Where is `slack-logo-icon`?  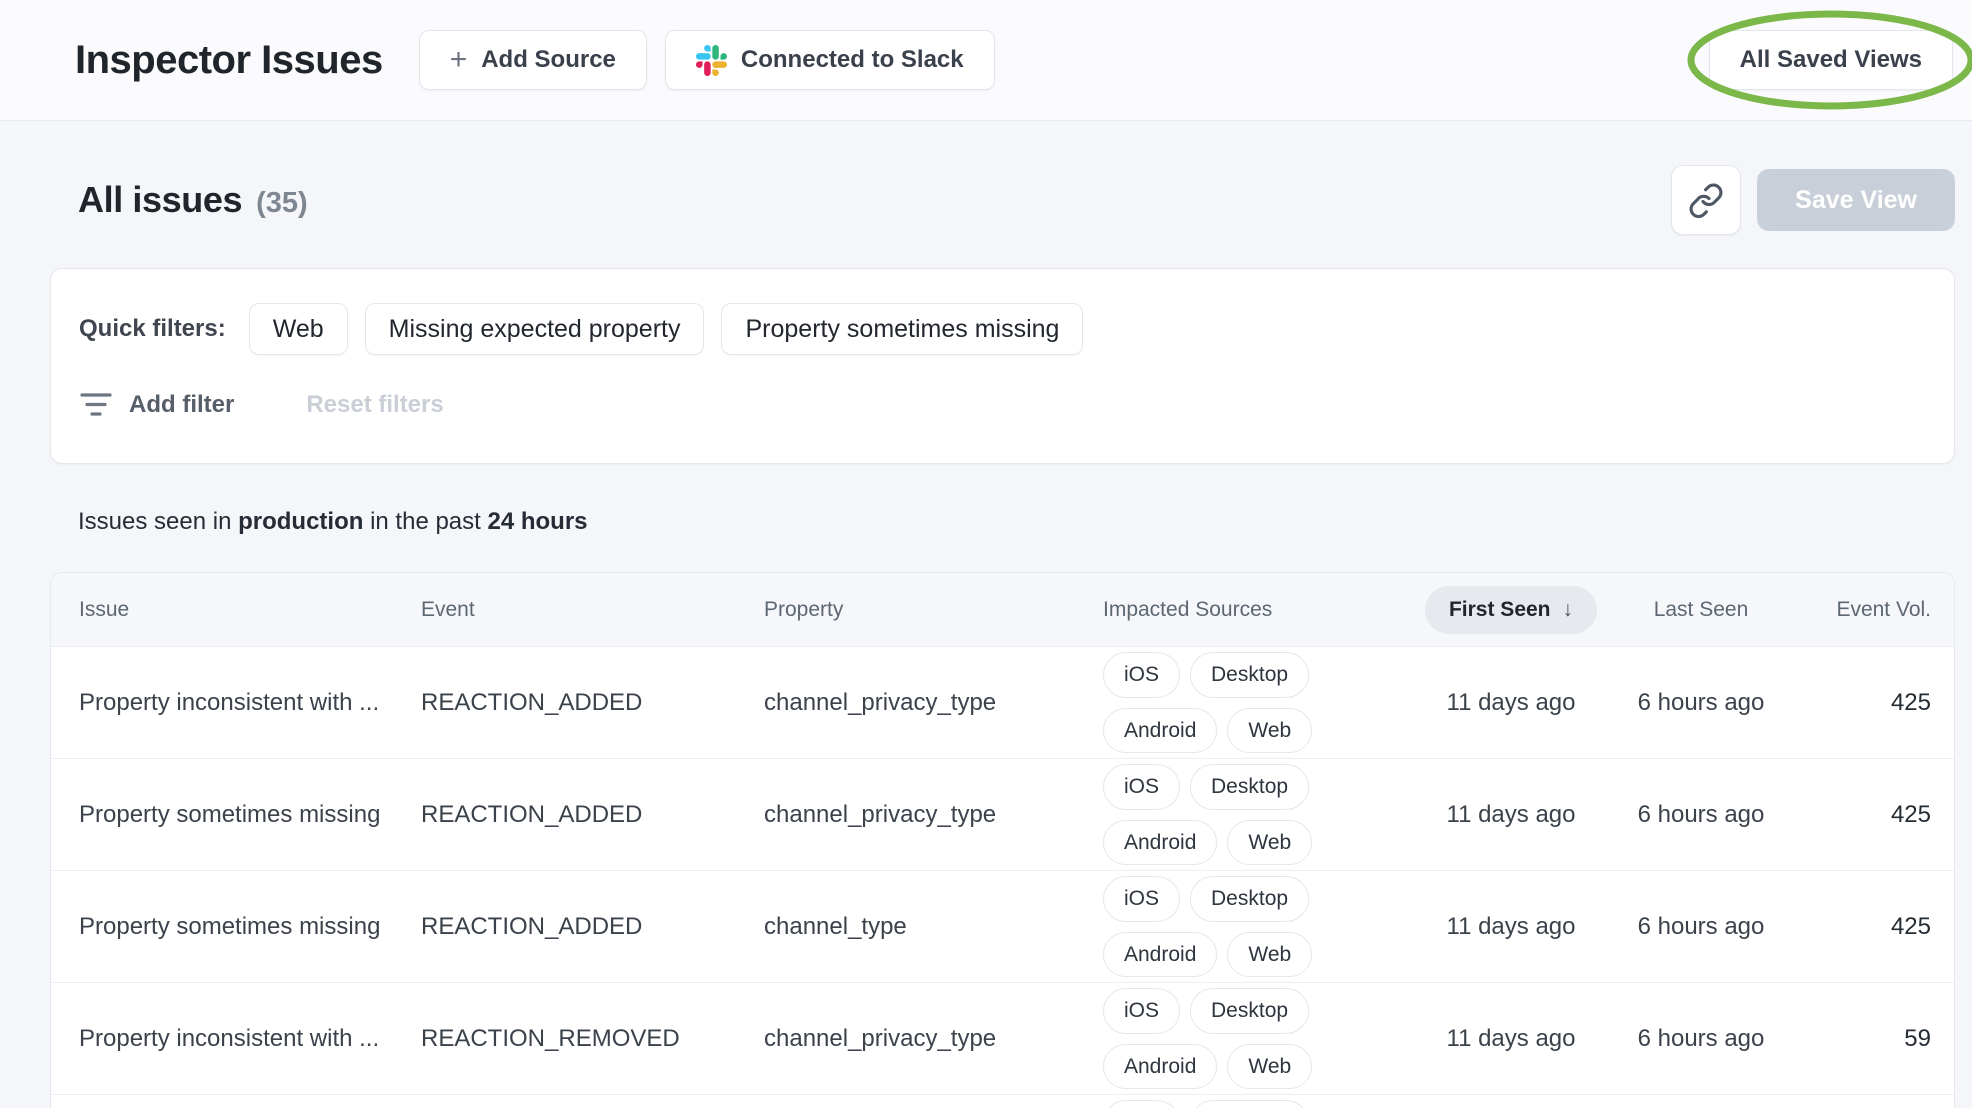 slack-logo-icon is located at coordinates (711, 60).